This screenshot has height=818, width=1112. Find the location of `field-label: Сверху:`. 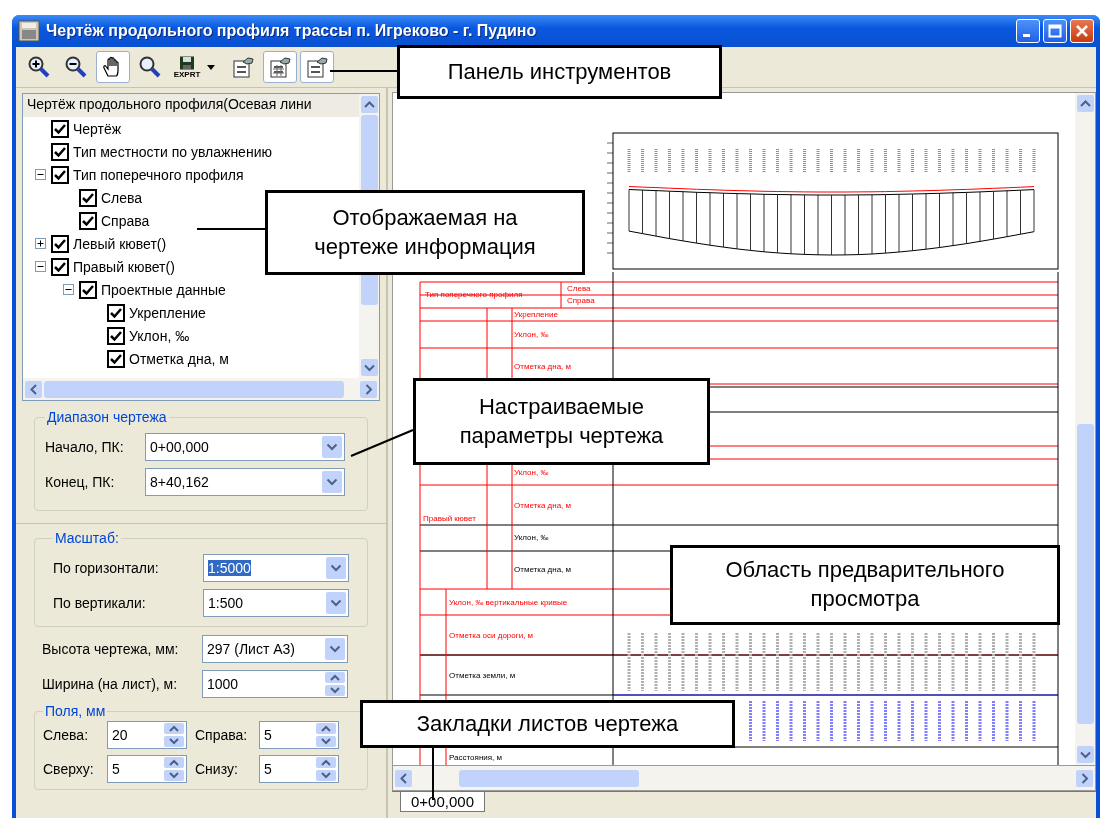

field-label: Сверху: is located at coordinates (69, 769).